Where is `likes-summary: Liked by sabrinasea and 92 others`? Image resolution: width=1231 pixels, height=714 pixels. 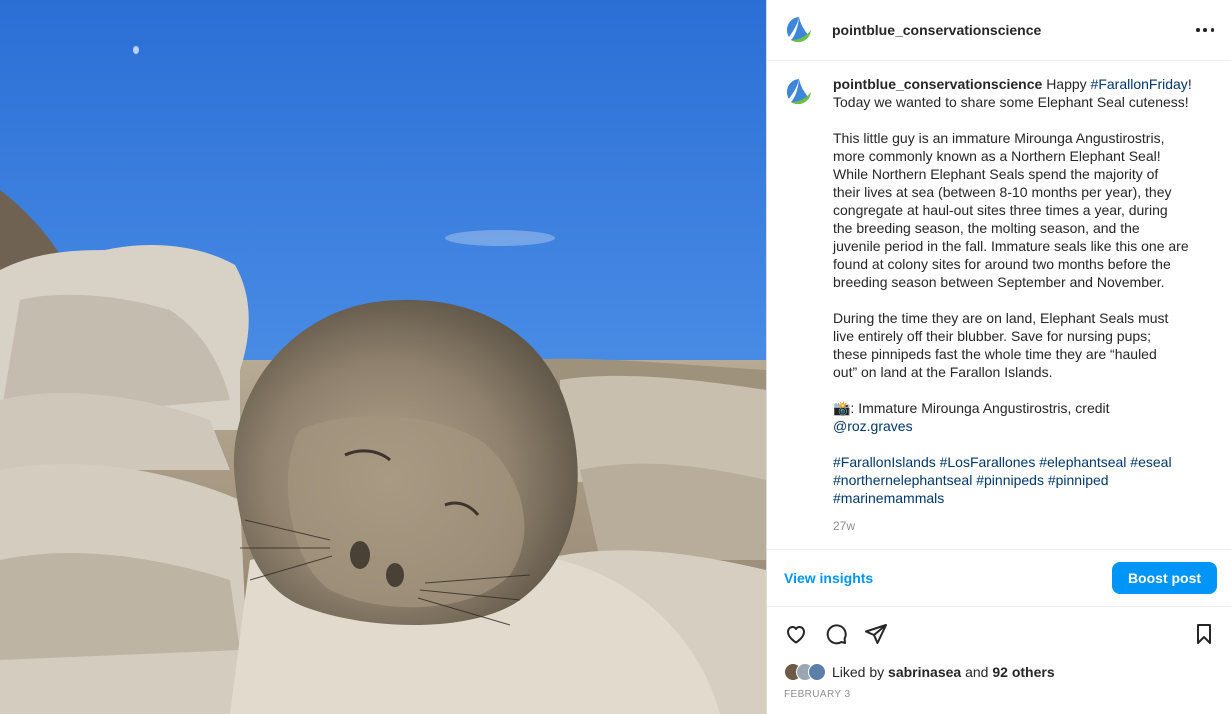 likes-summary: Liked by sabrinasea and 92 others is located at coordinates (919, 672).